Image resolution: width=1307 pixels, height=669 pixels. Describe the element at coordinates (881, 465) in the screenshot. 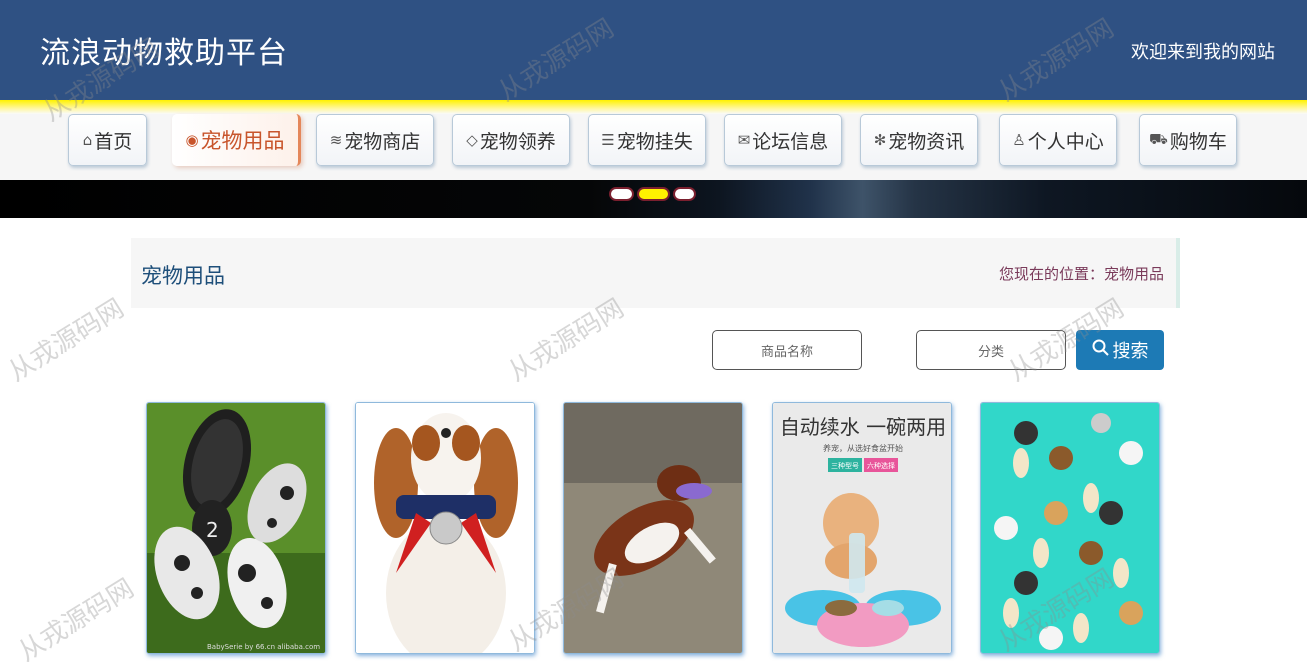

I see `image-tag: 六种选择` at that location.